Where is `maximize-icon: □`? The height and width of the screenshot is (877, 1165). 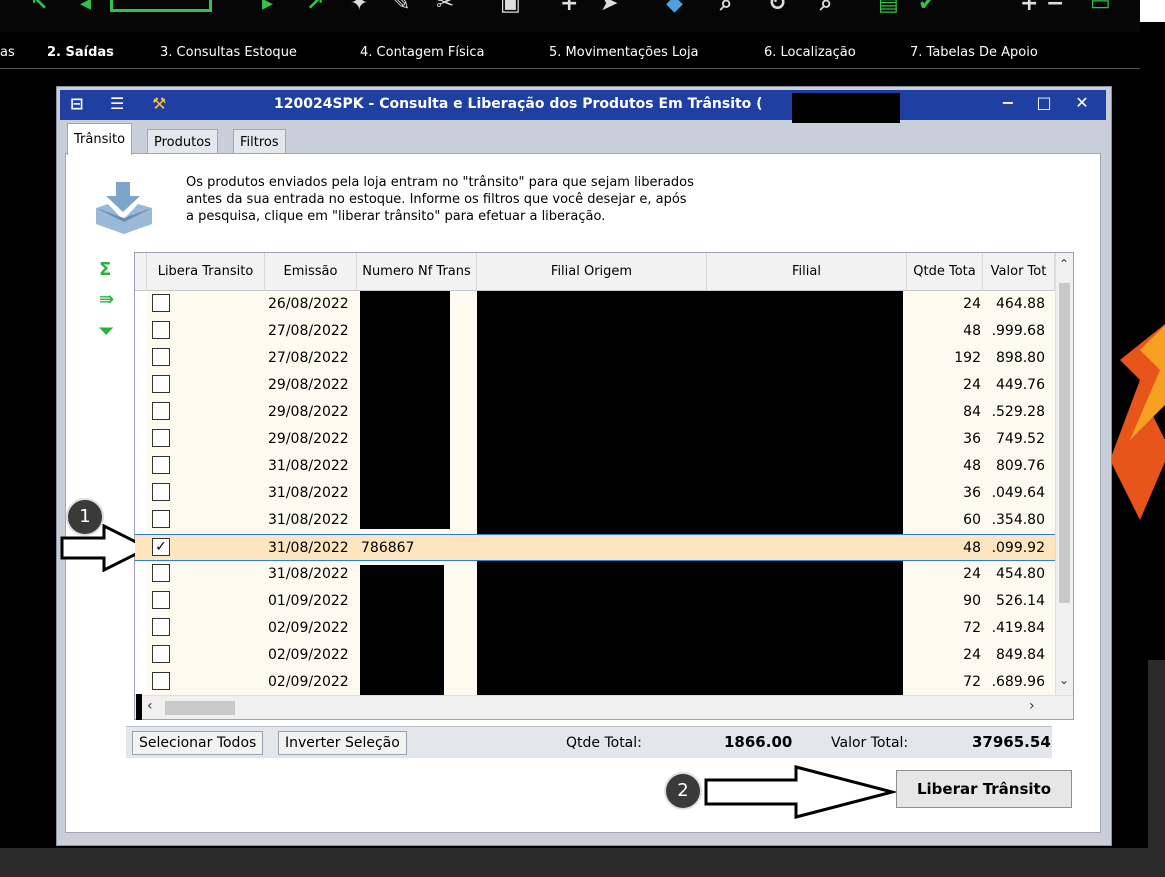 maximize-icon: □ is located at coordinates (1044, 102).